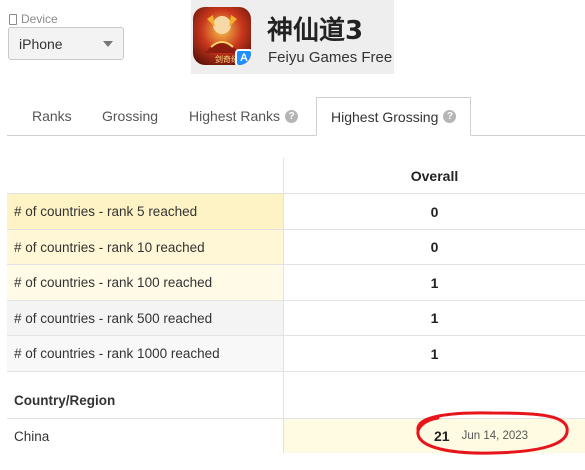  What do you see at coordinates (330, 57) in the screenshot?
I see `app-developer: Feiyu Games Free` at bounding box center [330, 57].